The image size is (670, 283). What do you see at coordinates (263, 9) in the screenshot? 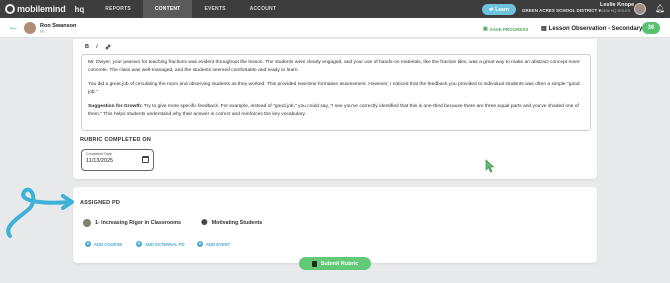
I see `nav-tab-account: ACCOUNT` at bounding box center [263, 9].